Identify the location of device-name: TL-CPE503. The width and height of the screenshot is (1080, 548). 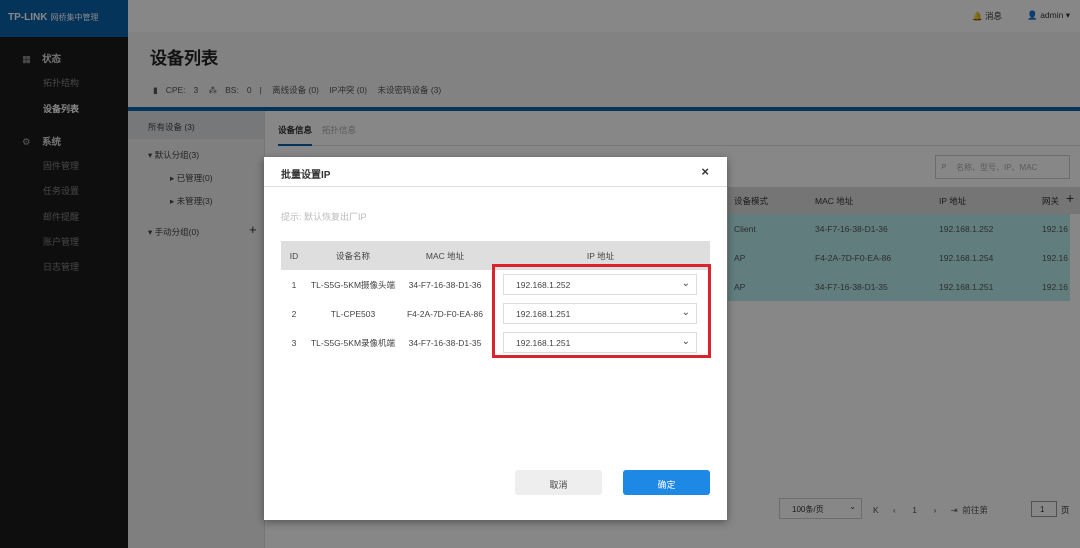
(353, 313).